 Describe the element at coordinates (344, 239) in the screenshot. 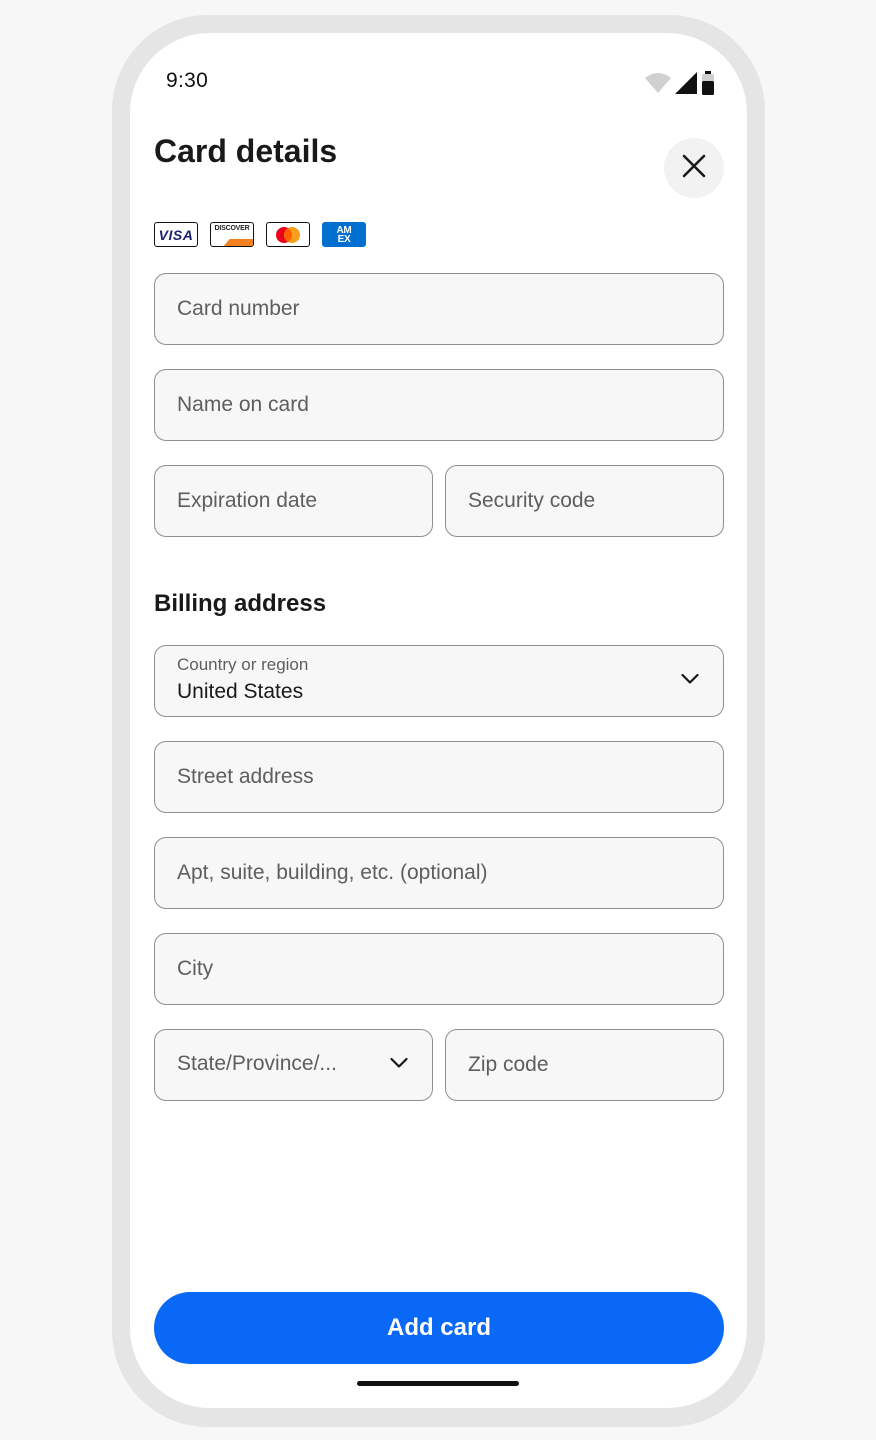

I see `amex-line2: EX` at that location.